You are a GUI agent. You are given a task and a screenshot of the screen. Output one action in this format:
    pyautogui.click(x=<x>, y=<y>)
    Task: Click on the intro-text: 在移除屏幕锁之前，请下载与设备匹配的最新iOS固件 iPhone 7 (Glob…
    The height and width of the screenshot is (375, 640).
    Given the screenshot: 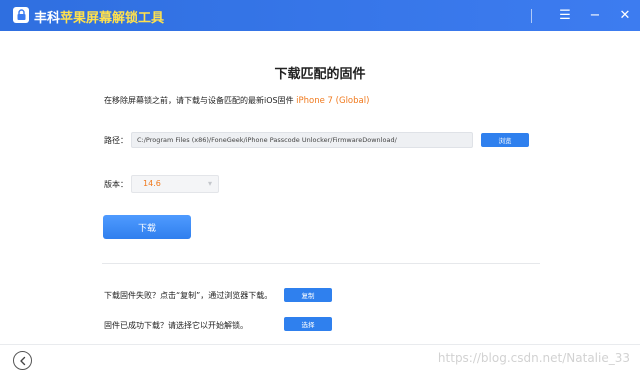 What is the action you would take?
    pyautogui.click(x=236, y=100)
    